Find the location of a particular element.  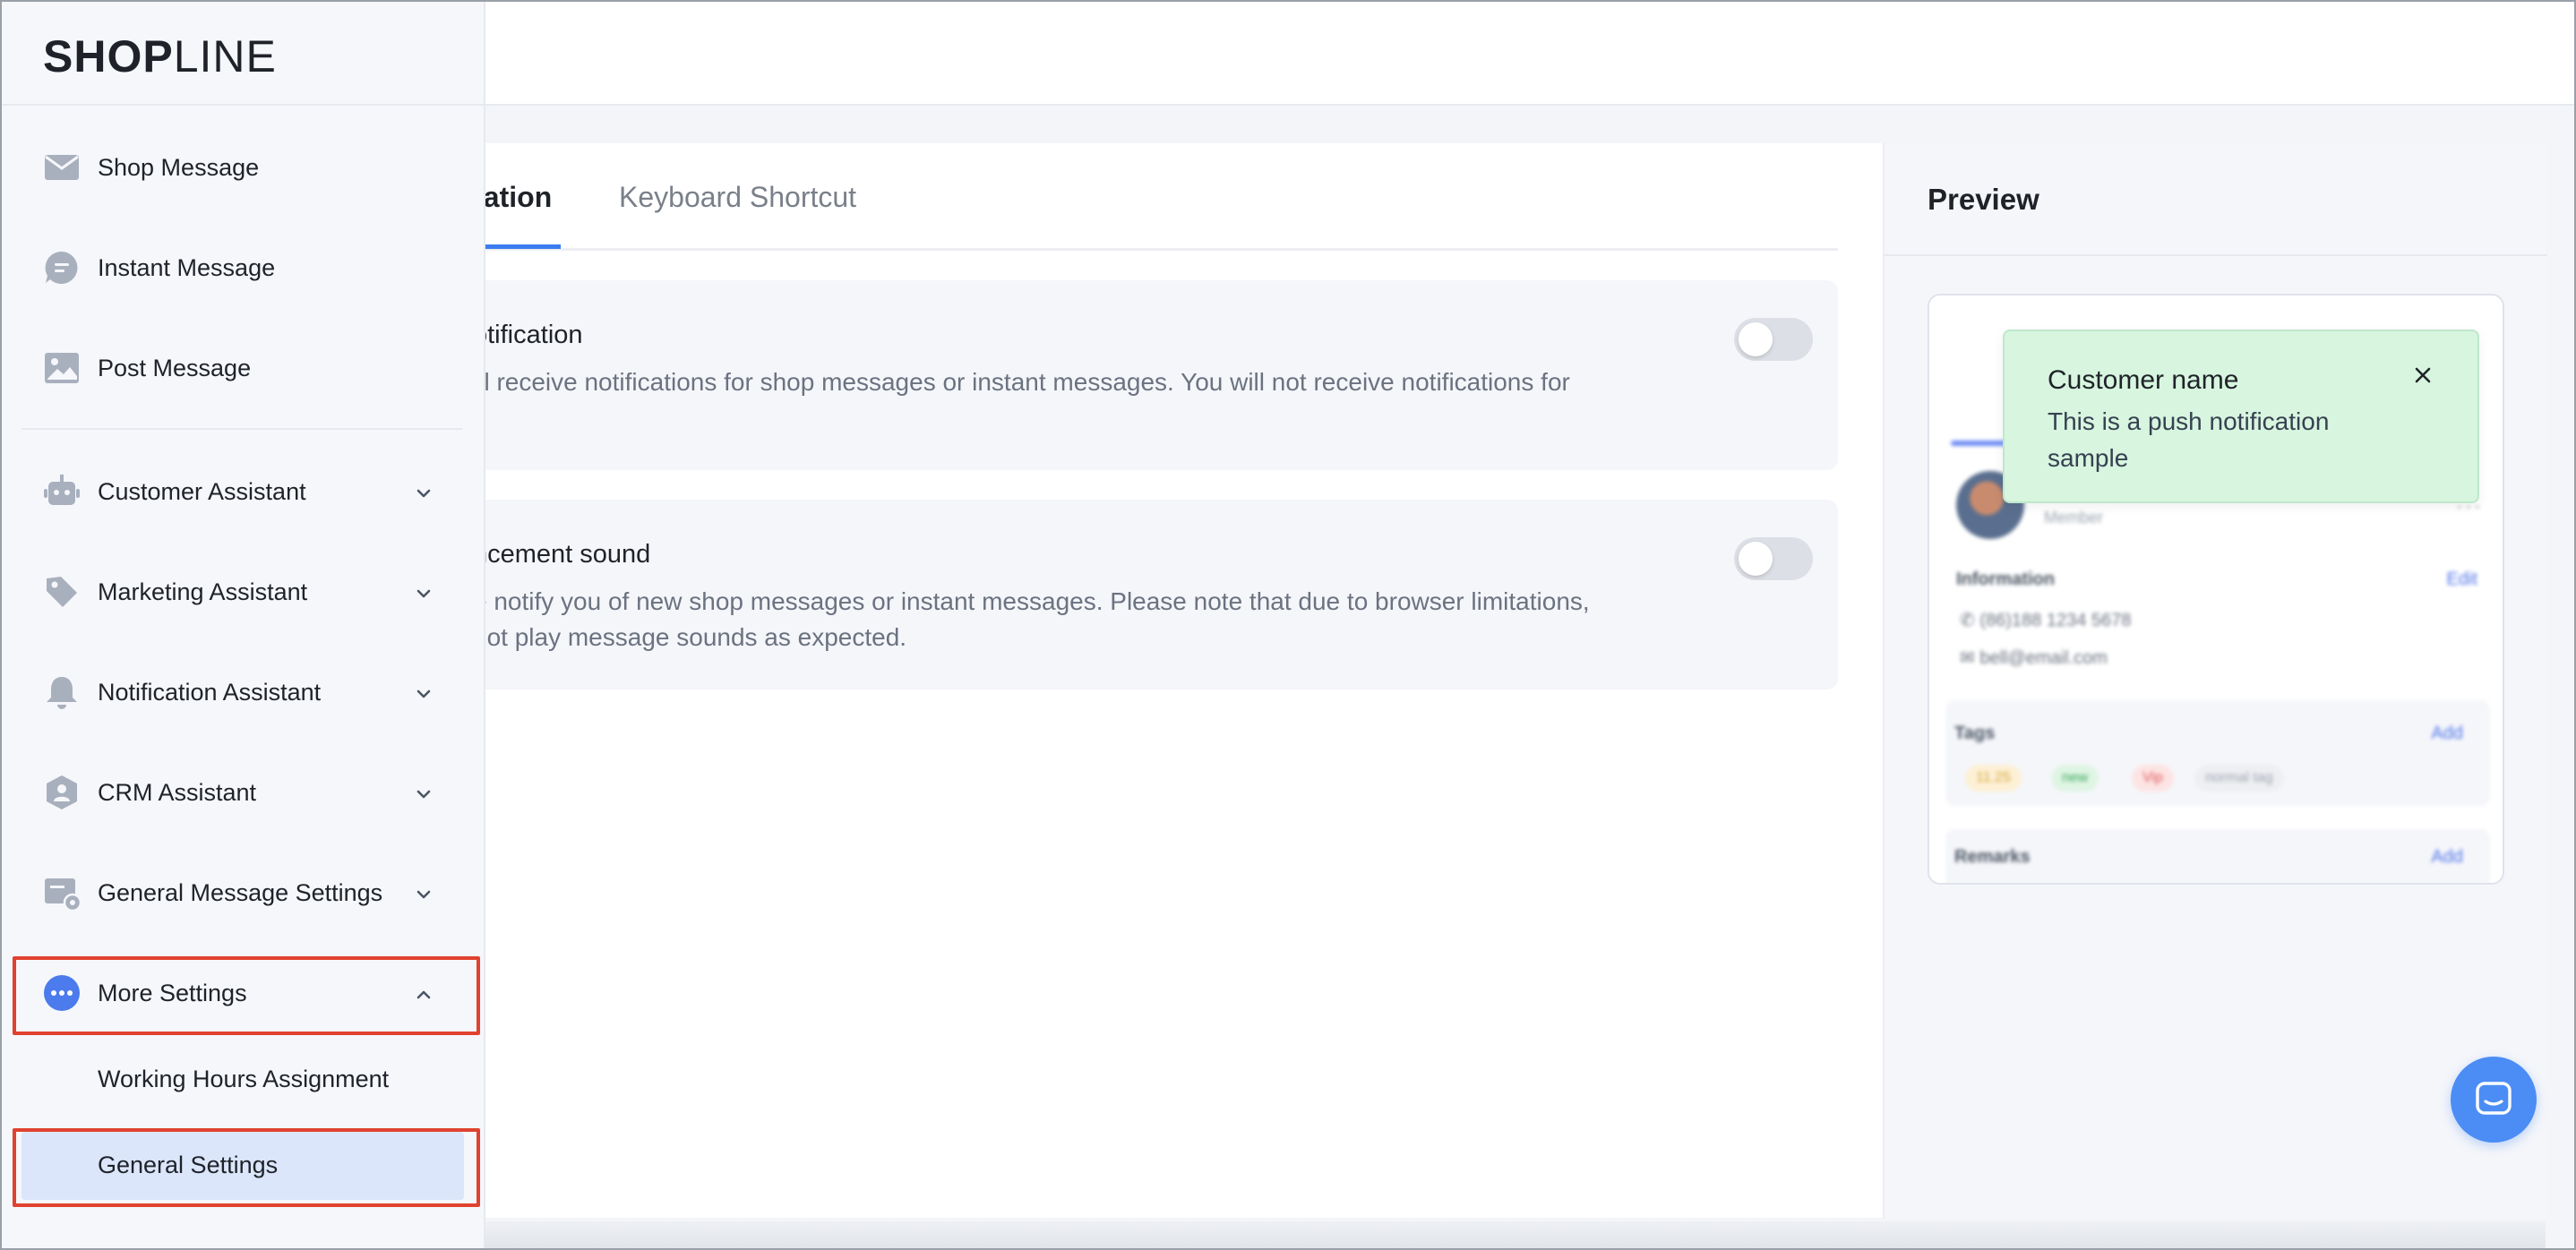

user-shield-icon is located at coordinates (62, 792).